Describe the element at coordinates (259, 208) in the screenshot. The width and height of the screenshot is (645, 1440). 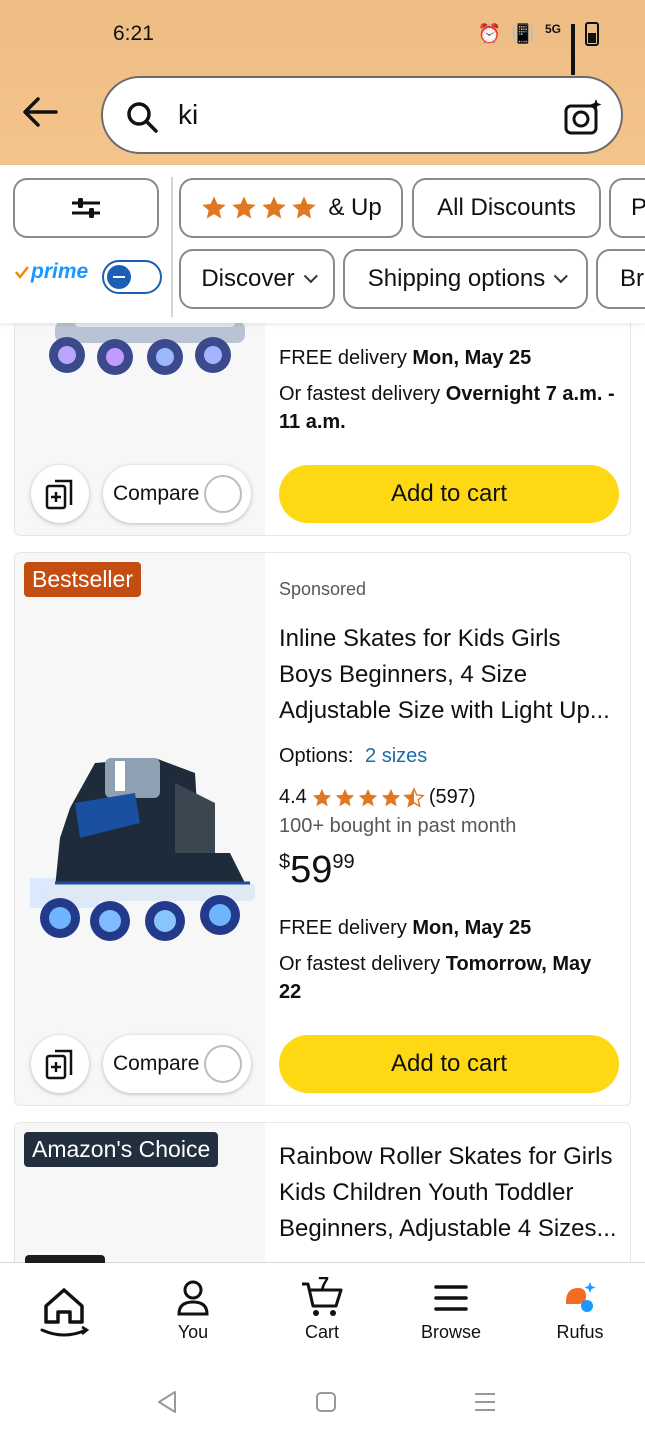
I see `four-stars-icon` at that location.